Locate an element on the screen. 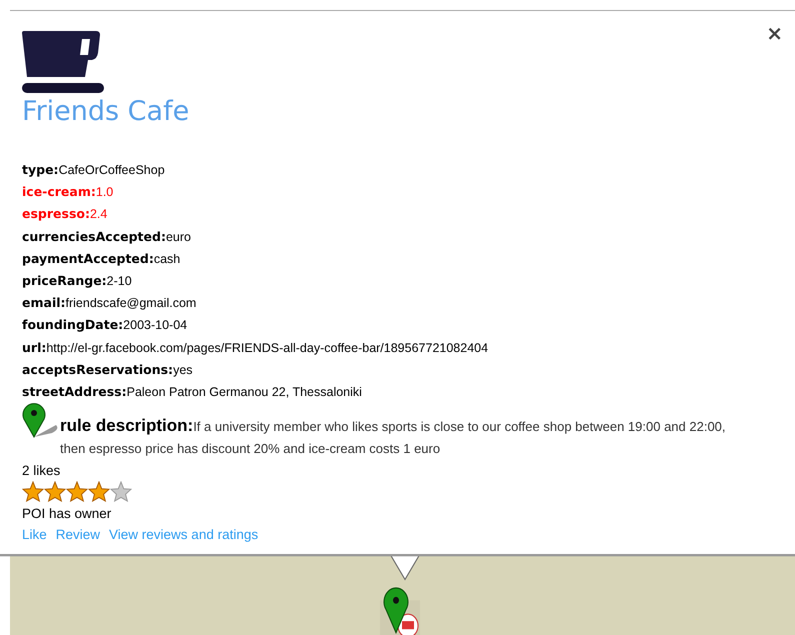 The width and height of the screenshot is (795, 635). rule-description: rule description:If a university member who likes sports is close to our coffee shop between 19:00 and 22:00, then espresso price has discount 20% and ice-cream costs 1 euro is located at coordinates (393, 436).